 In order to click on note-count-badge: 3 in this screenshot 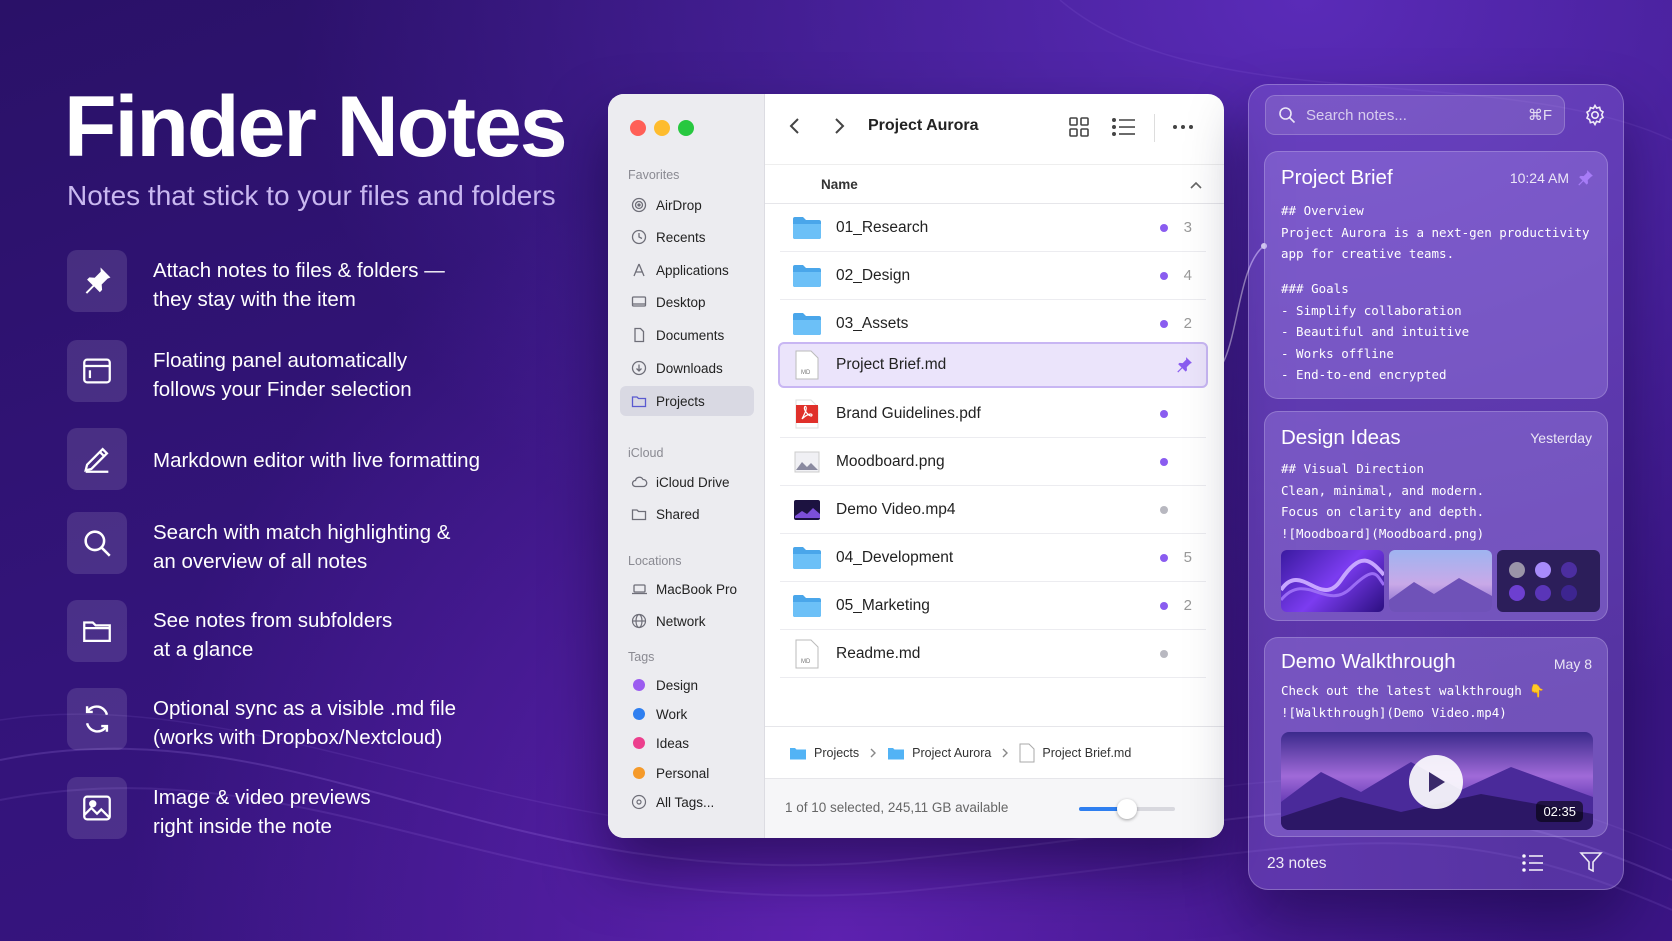, I will do `click(1187, 227)`.